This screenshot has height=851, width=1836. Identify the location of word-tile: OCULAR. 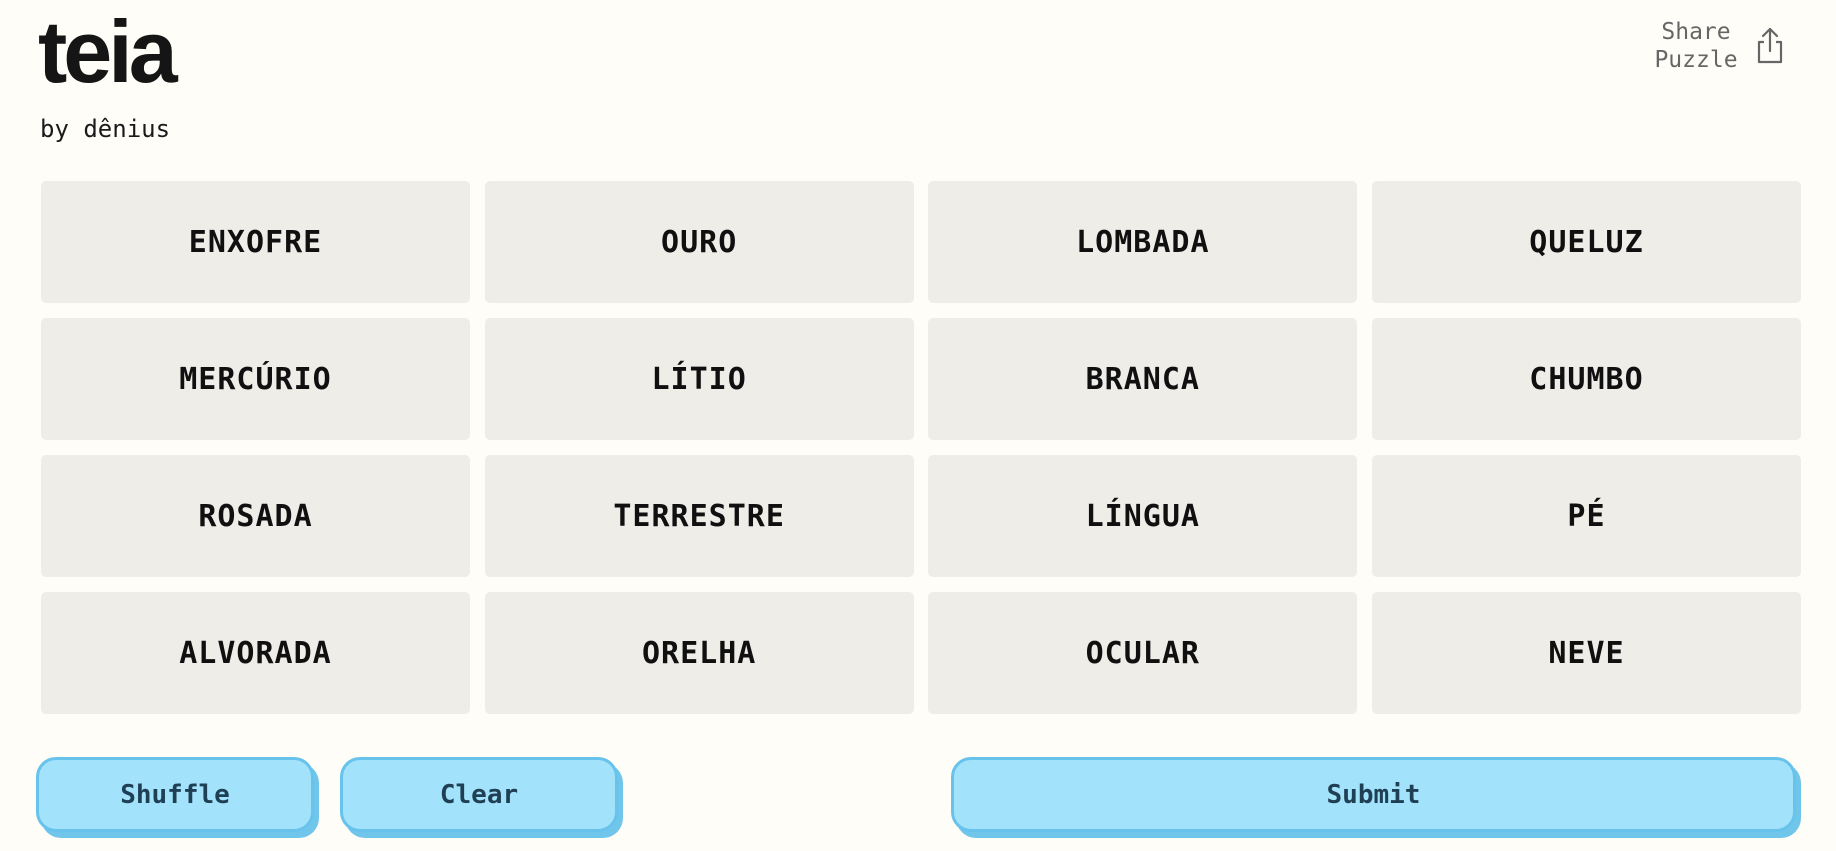
(1143, 653).